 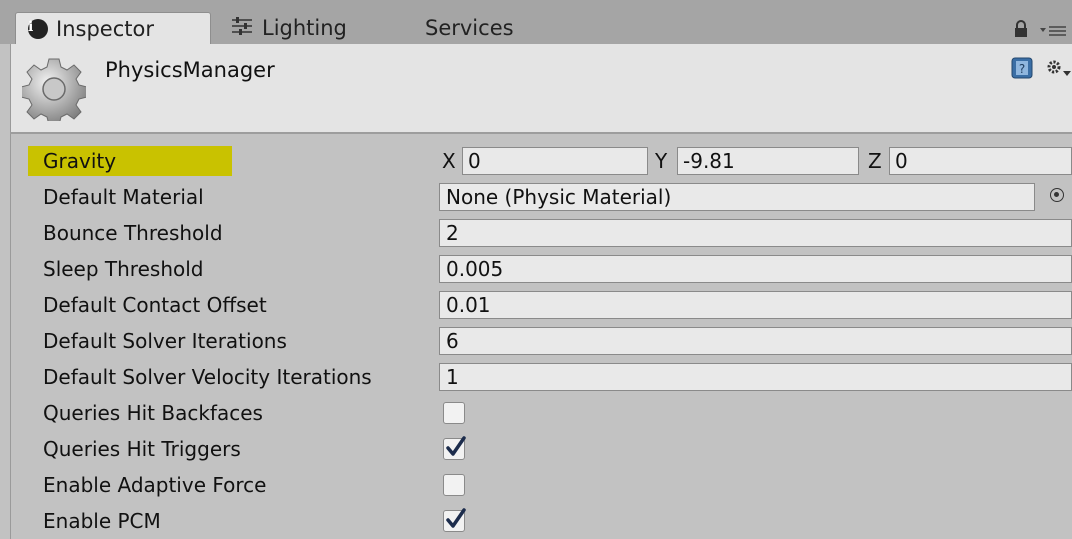 I want to click on default-solver-velocity-iterations-field: 1, so click(x=755, y=377).